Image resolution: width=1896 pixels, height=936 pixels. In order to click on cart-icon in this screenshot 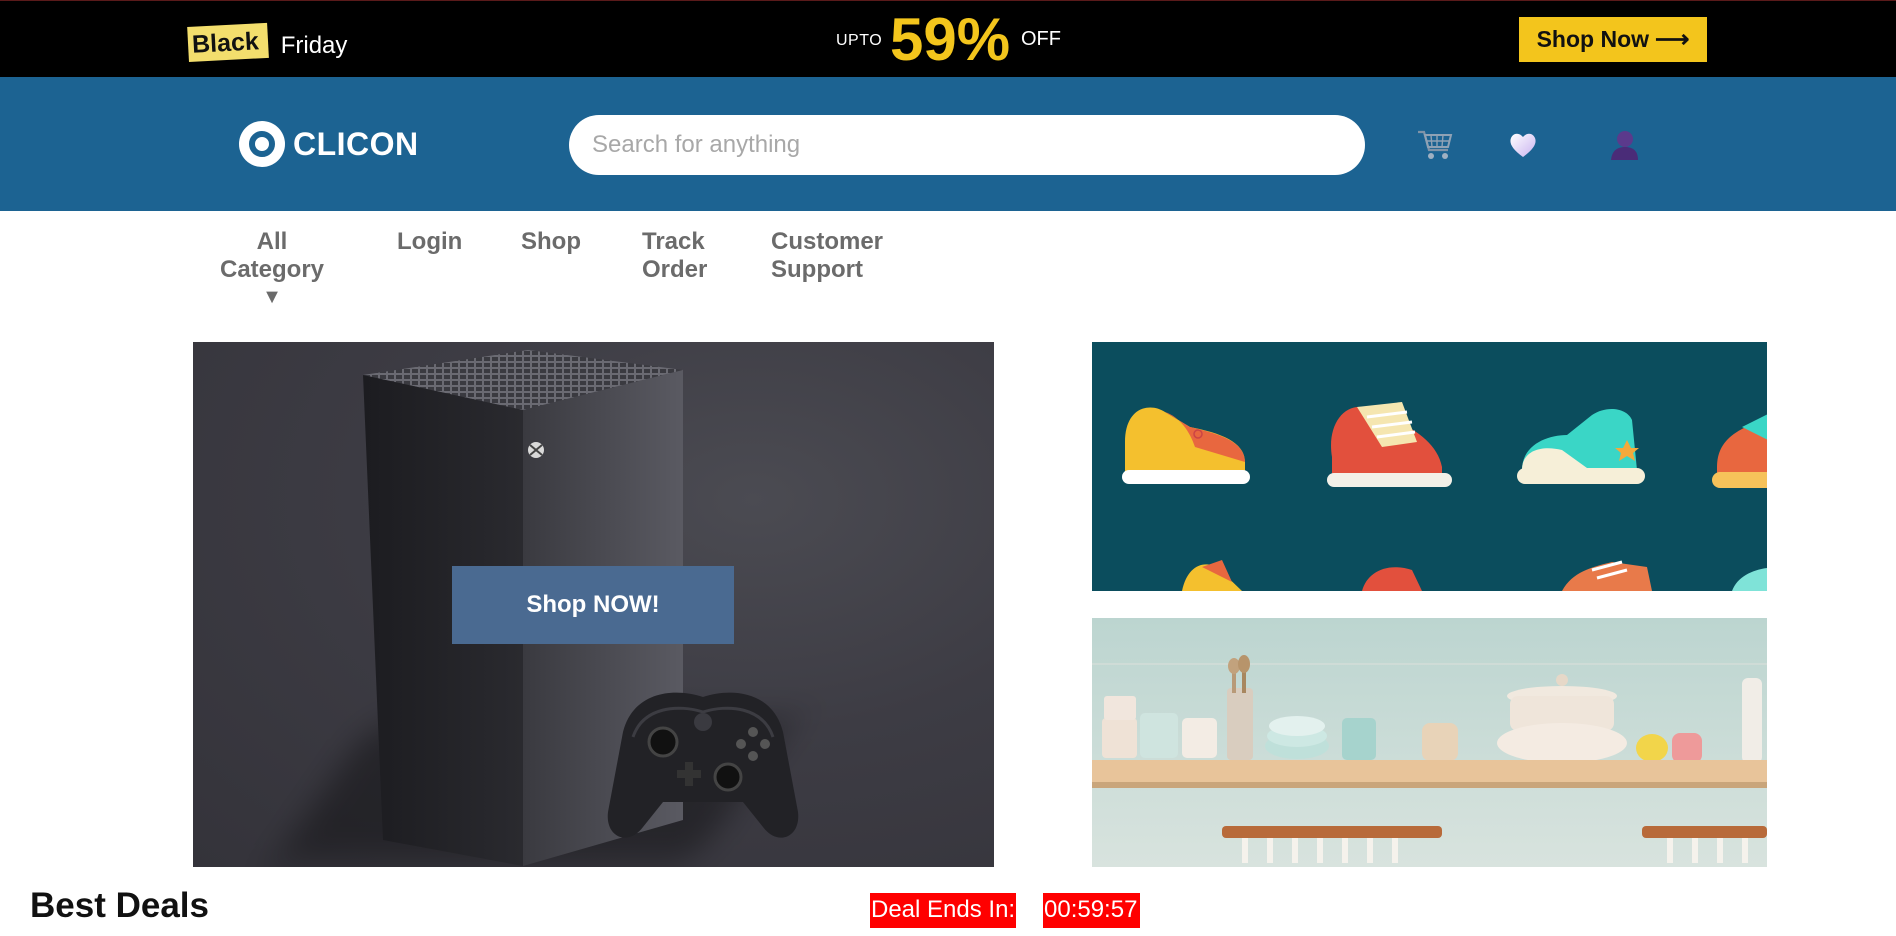, I will do `click(1435, 145)`.